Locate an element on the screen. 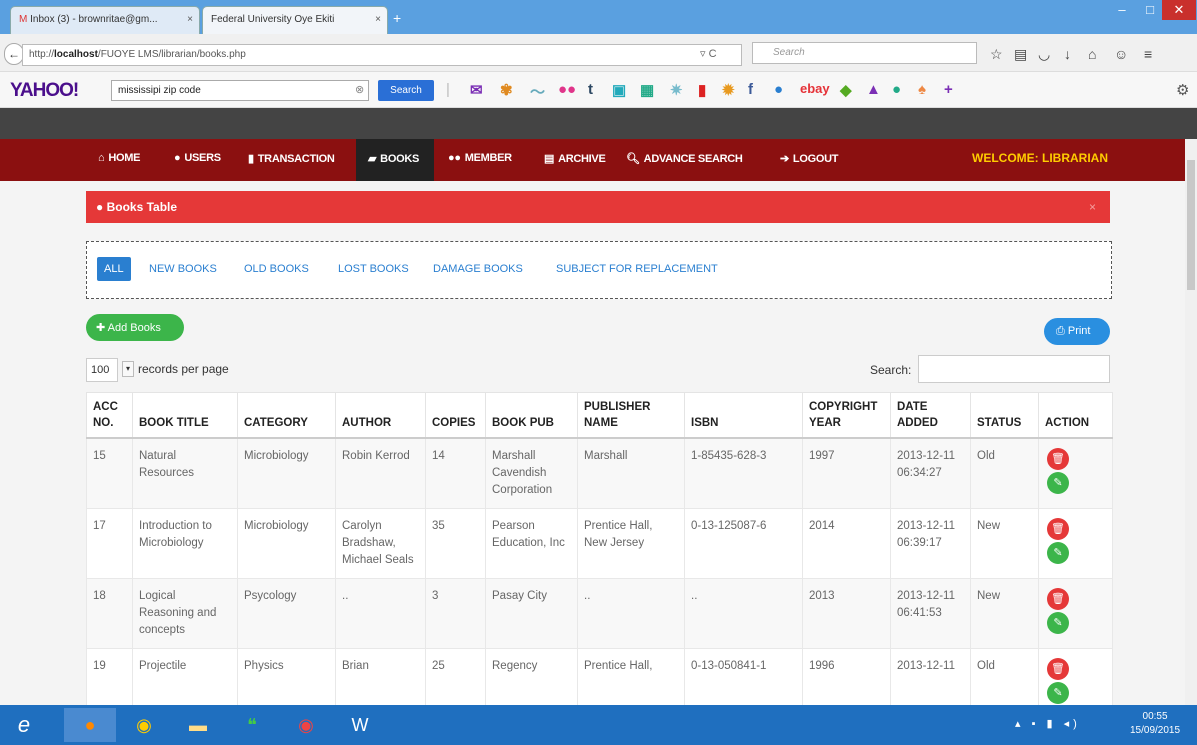 Image resolution: width=1197 pixels, height=745 pixels. minimize-button: – is located at coordinates (1122, 10).